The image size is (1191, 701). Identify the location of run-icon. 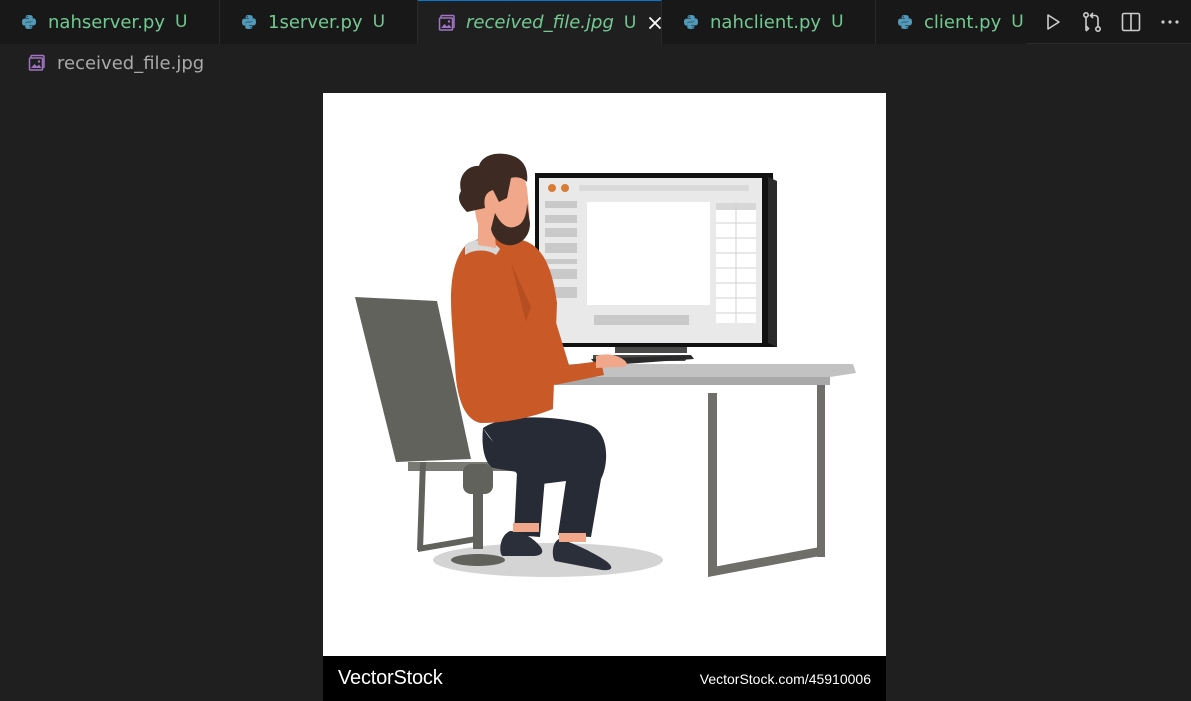
(1052, 22).